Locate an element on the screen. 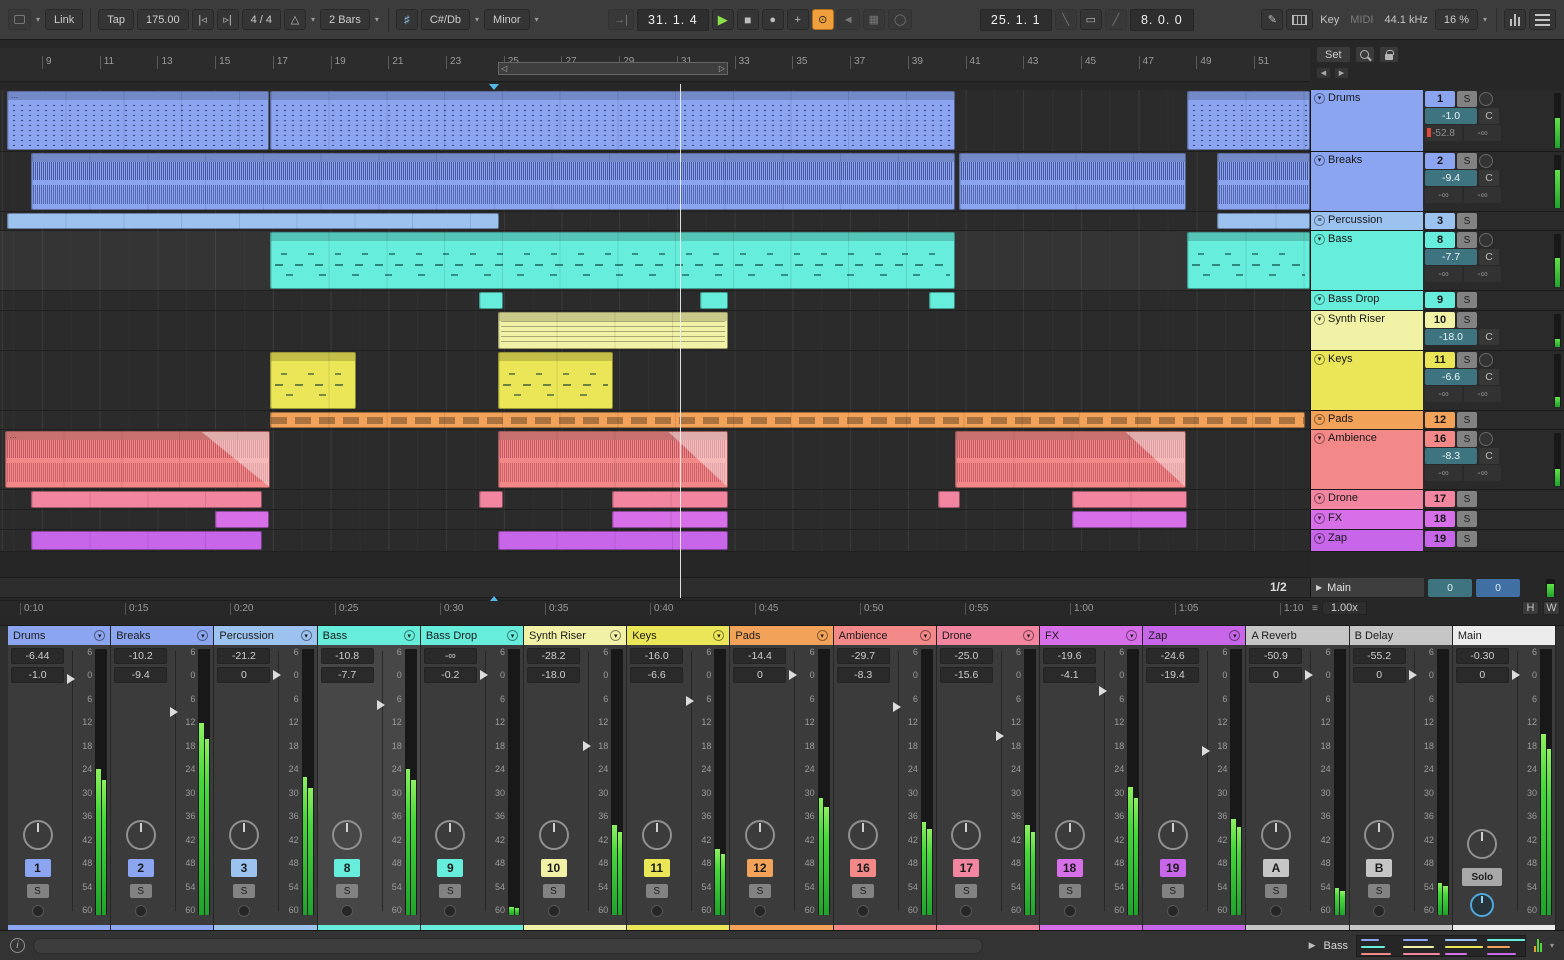  send-a-field: -∞ is located at coordinates (1443, 394).